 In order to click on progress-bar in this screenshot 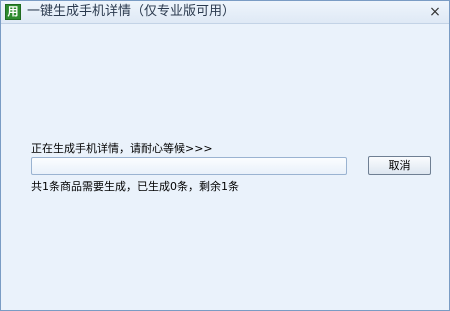, I will do `click(189, 166)`.